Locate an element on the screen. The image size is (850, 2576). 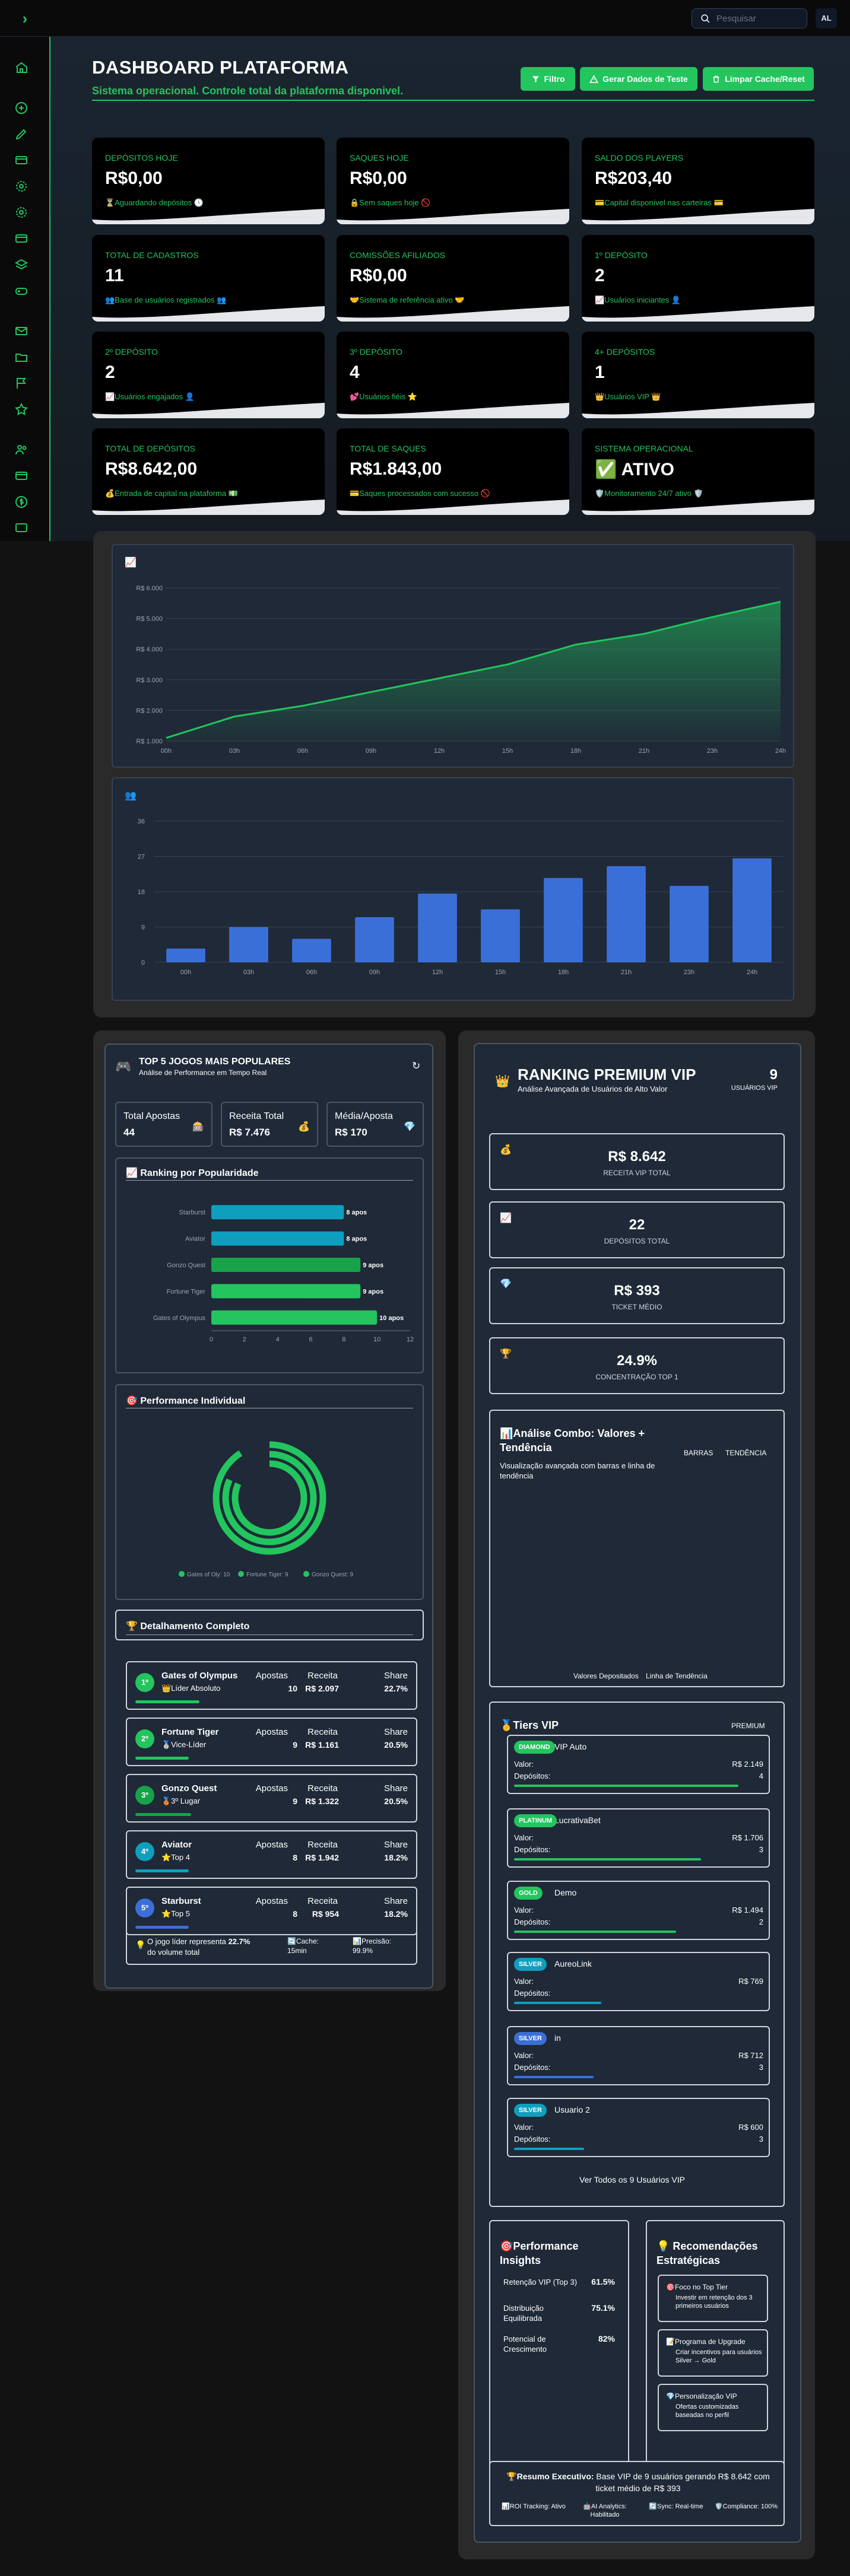
footer-text-post: do volume total is located at coordinates (174, 1952).